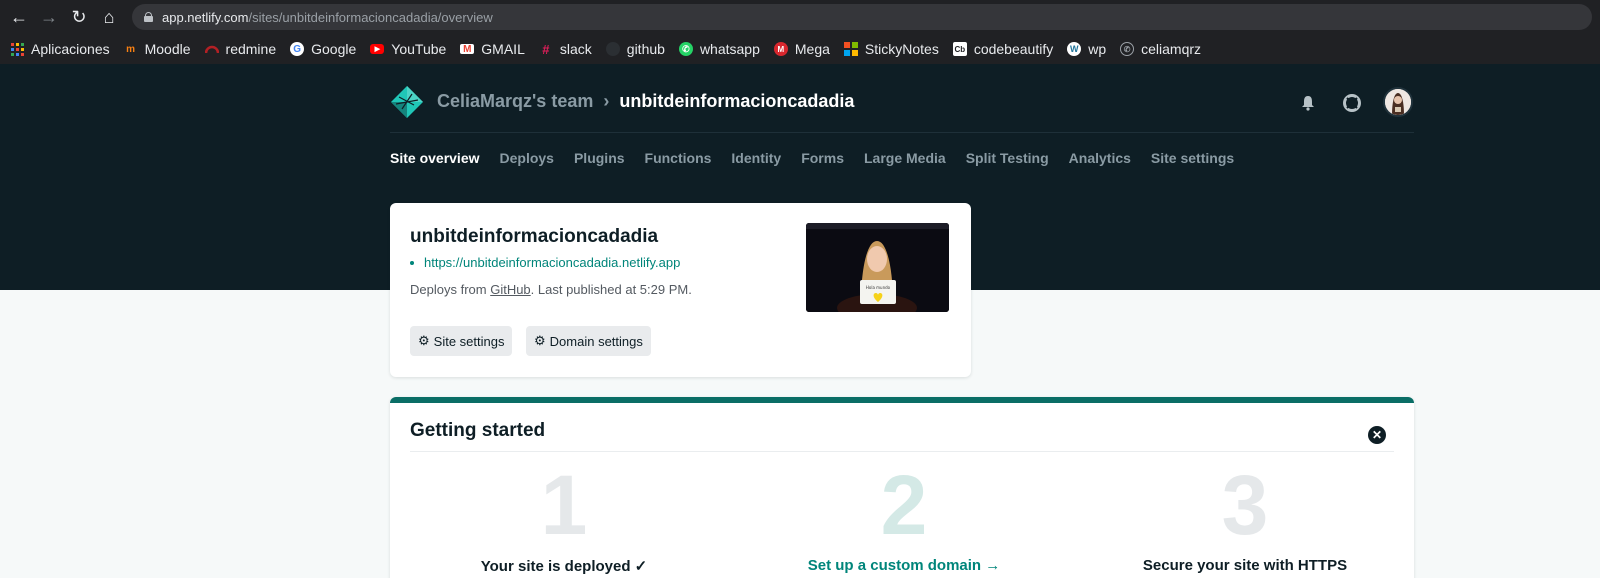  I want to click on header-divider, so click(902, 132).